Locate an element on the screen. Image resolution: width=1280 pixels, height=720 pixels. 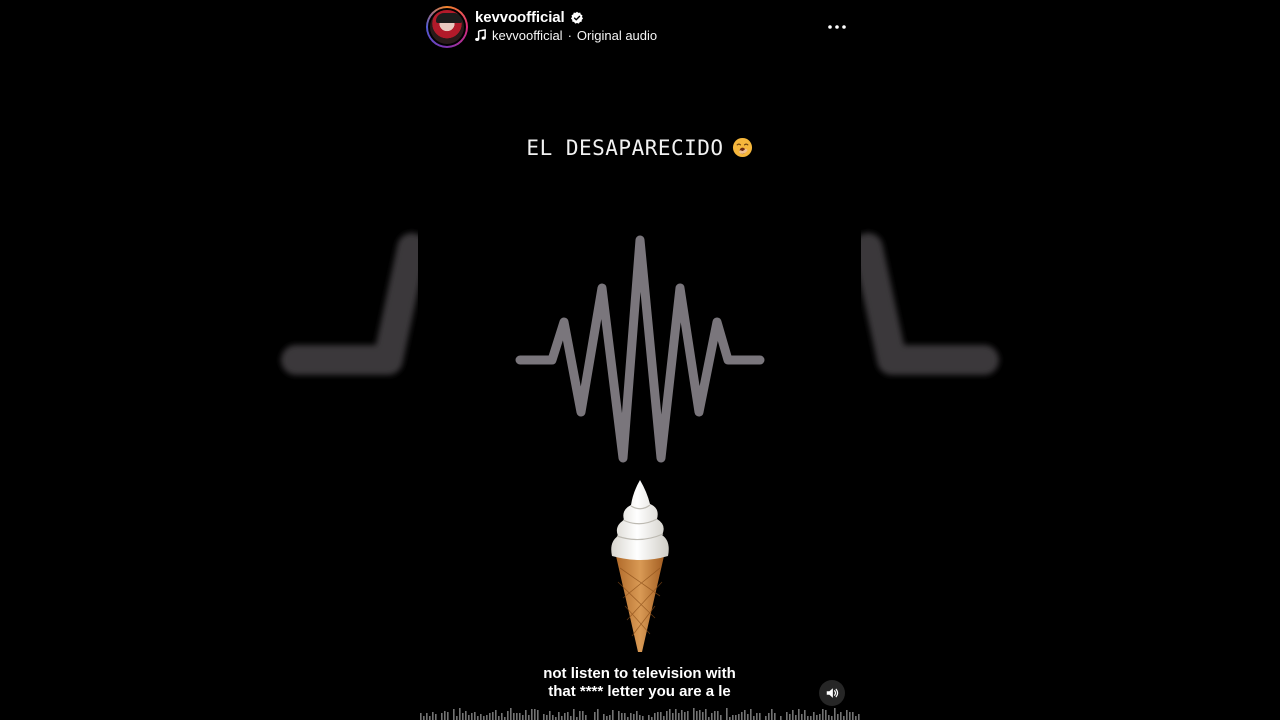
ice-cream-image is located at coordinates (640, 566).